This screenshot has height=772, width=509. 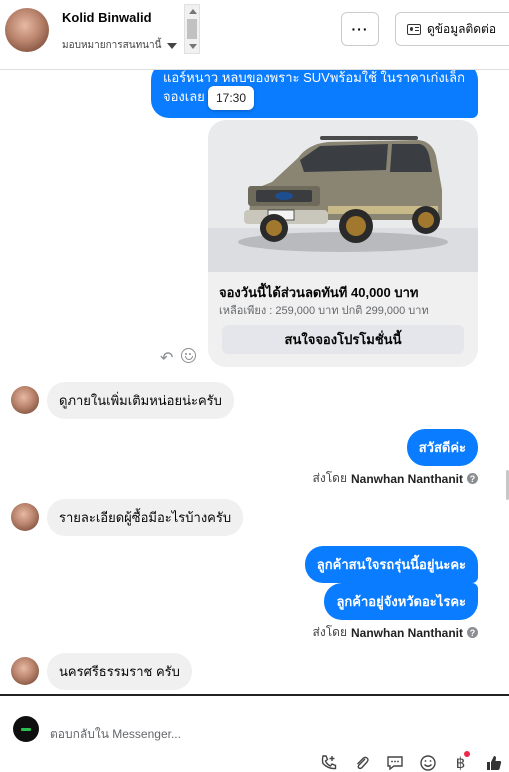 What do you see at coordinates (172, 45) in the screenshot?
I see `chevron-down-icon` at bounding box center [172, 45].